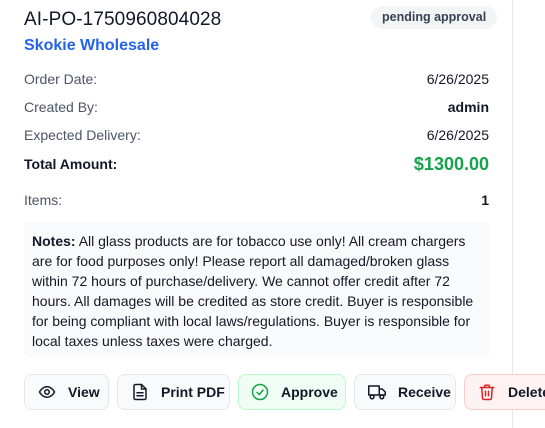  I want to click on right-panel-edge, so click(529, 214).